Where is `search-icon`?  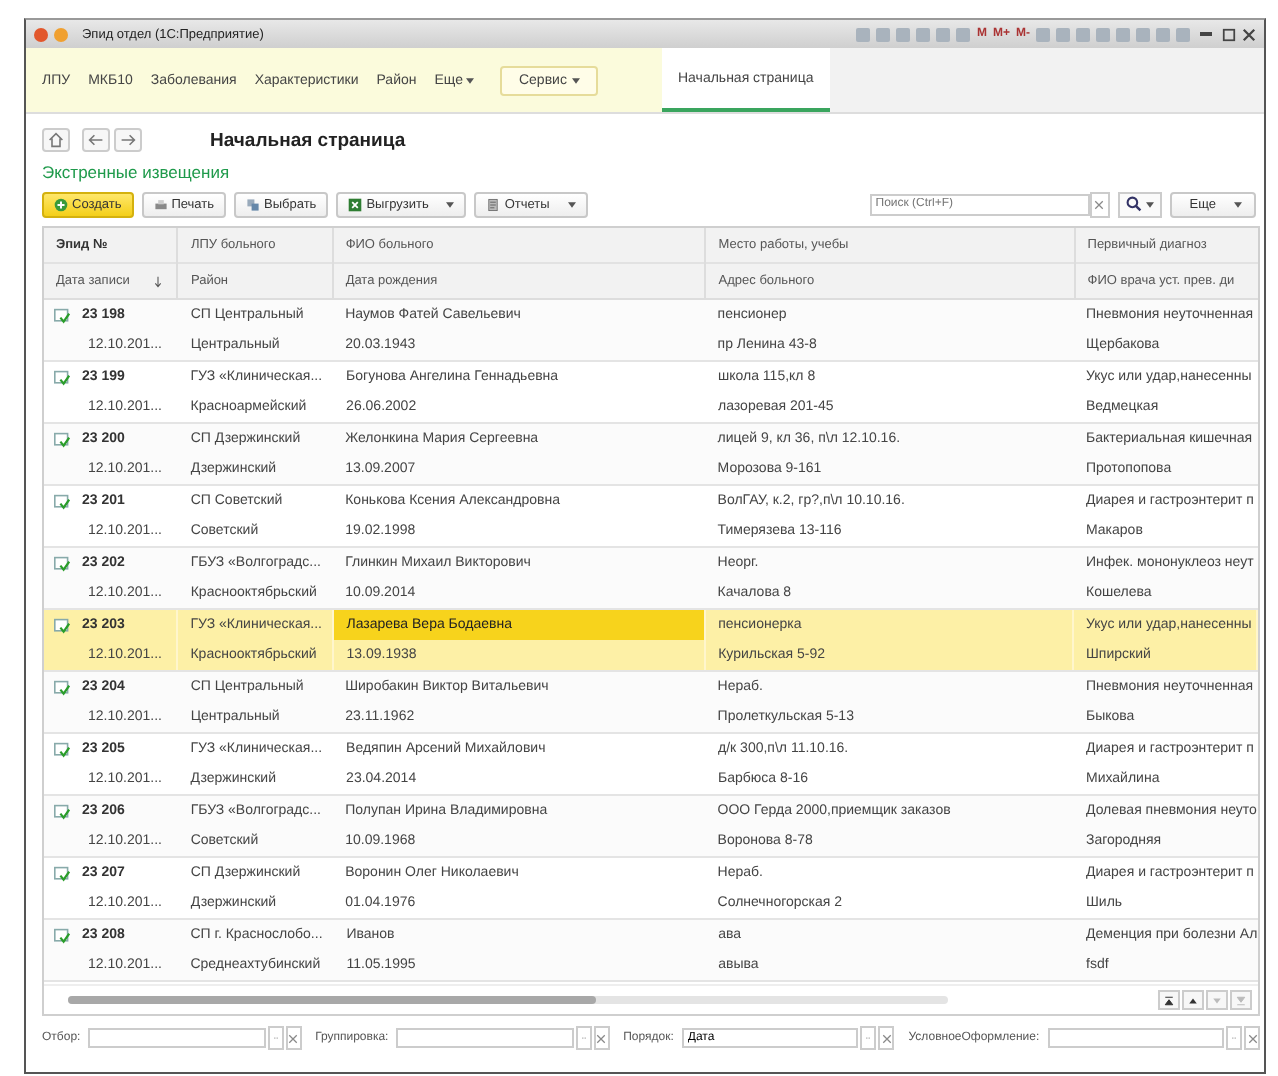
search-icon is located at coordinates (1133, 204).